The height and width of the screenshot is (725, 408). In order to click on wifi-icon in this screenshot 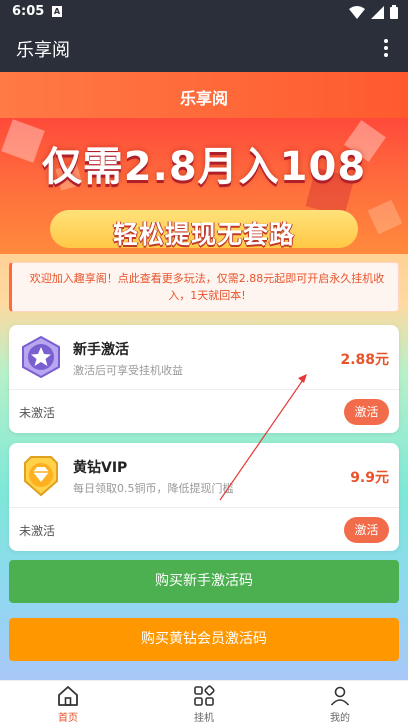, I will do `click(357, 12)`.